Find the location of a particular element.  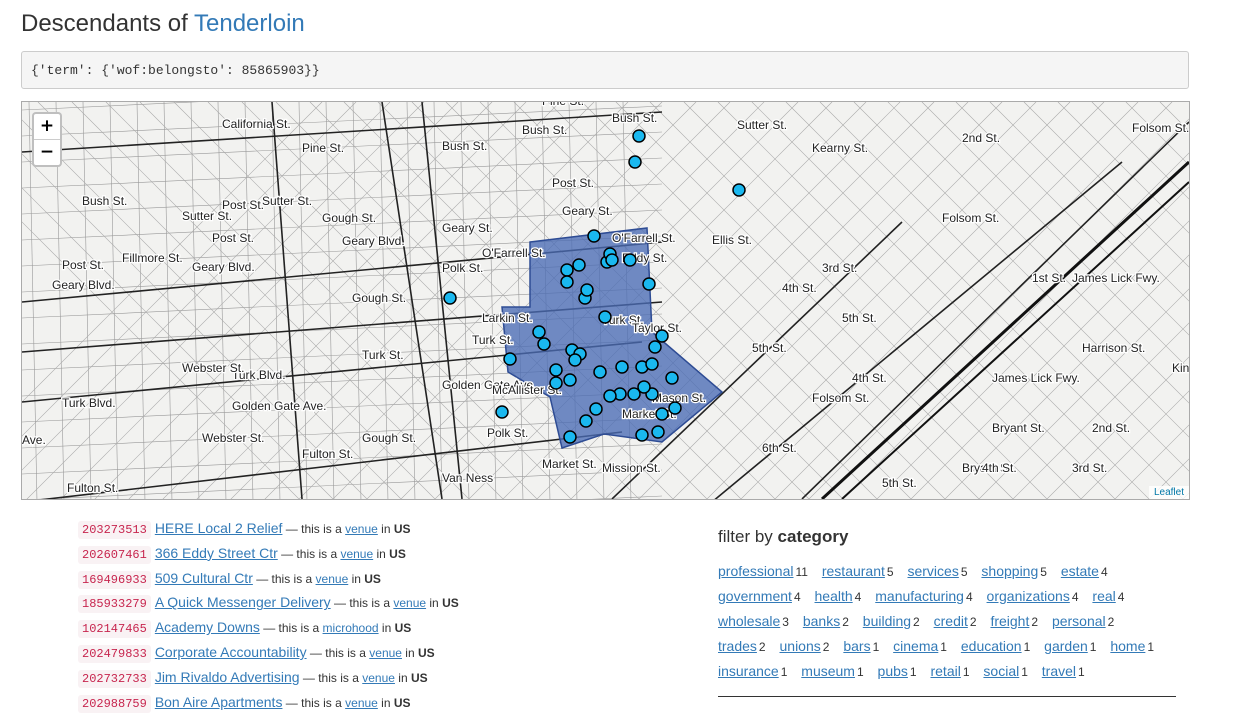

zoom-in-button: + is located at coordinates (47, 126).